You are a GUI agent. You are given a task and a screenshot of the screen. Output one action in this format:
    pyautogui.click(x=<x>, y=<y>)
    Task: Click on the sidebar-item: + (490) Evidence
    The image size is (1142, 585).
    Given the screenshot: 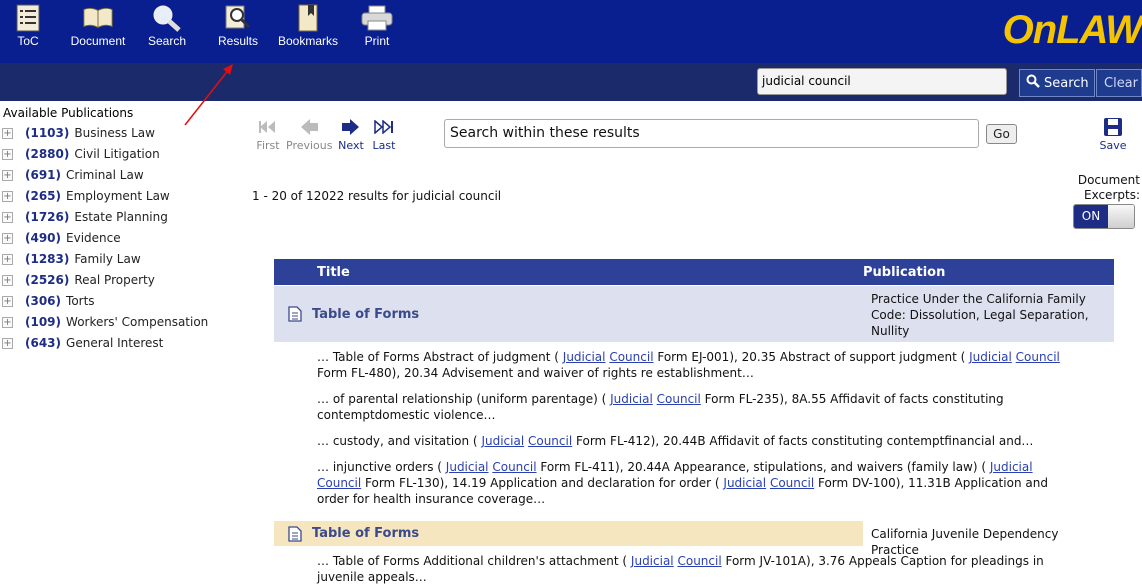 What is the action you would take?
    pyautogui.click(x=61, y=238)
    